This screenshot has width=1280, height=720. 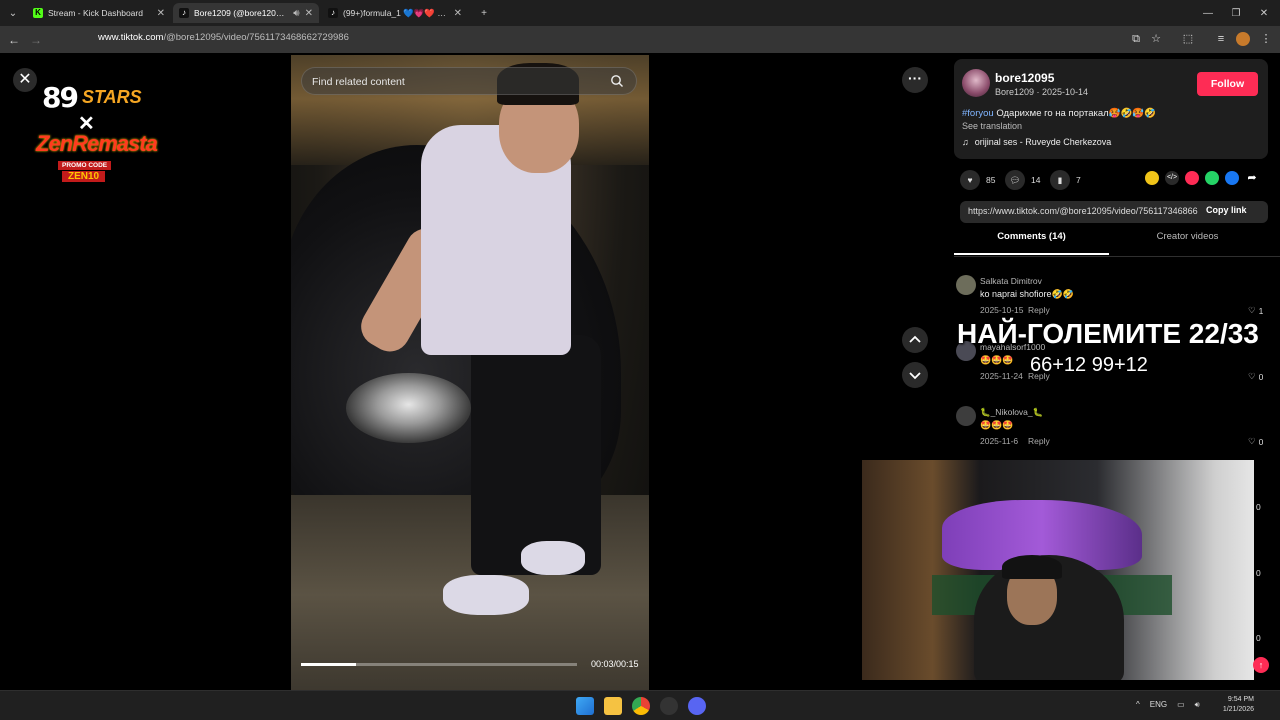 What do you see at coordinates (1187, 243) in the screenshot?
I see `tab-creator-videos: Creator videos` at bounding box center [1187, 243].